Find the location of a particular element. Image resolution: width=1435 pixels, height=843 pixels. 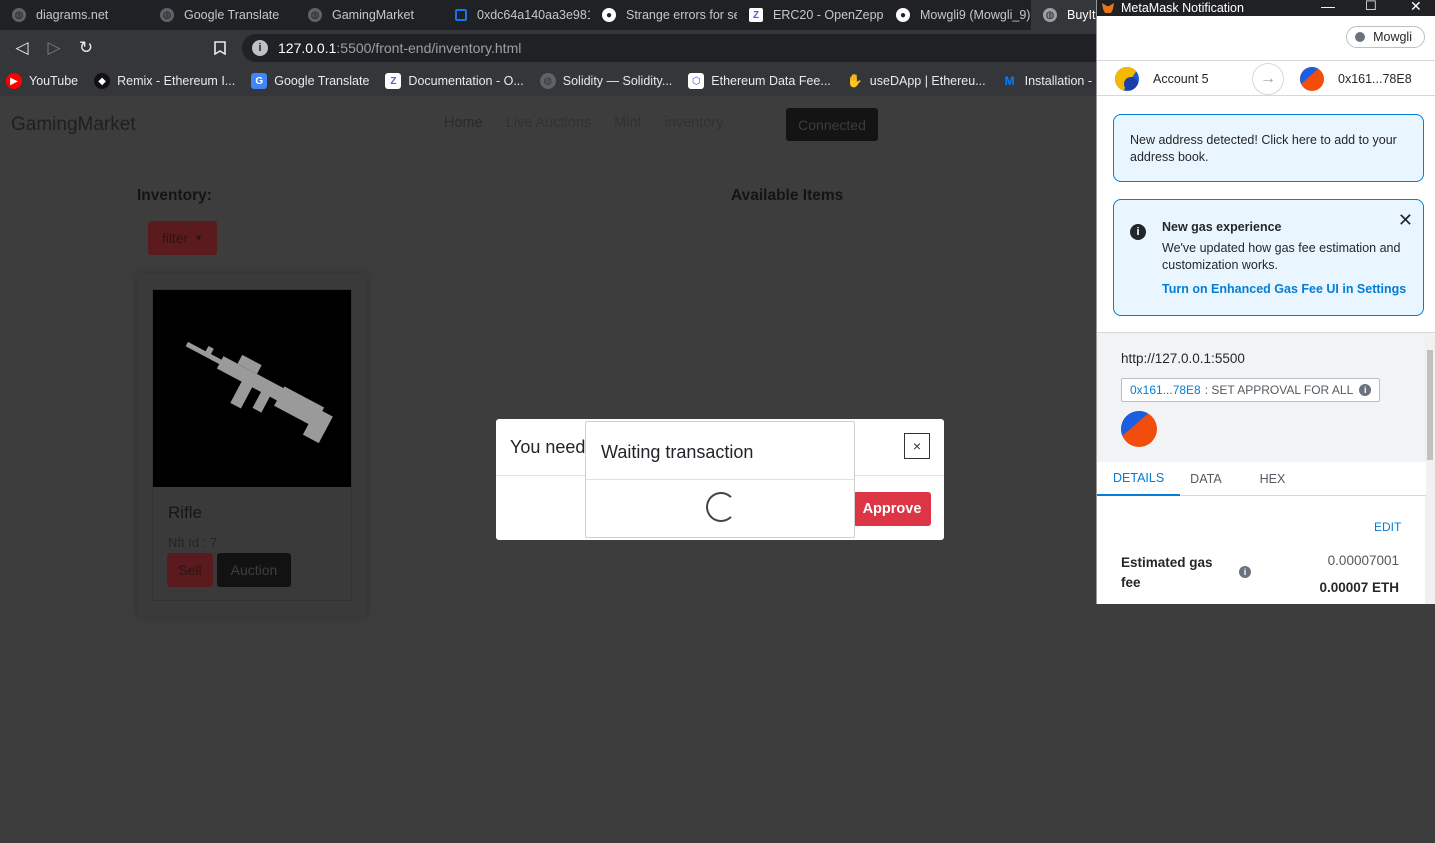

connected-button: Connected is located at coordinates (832, 124).